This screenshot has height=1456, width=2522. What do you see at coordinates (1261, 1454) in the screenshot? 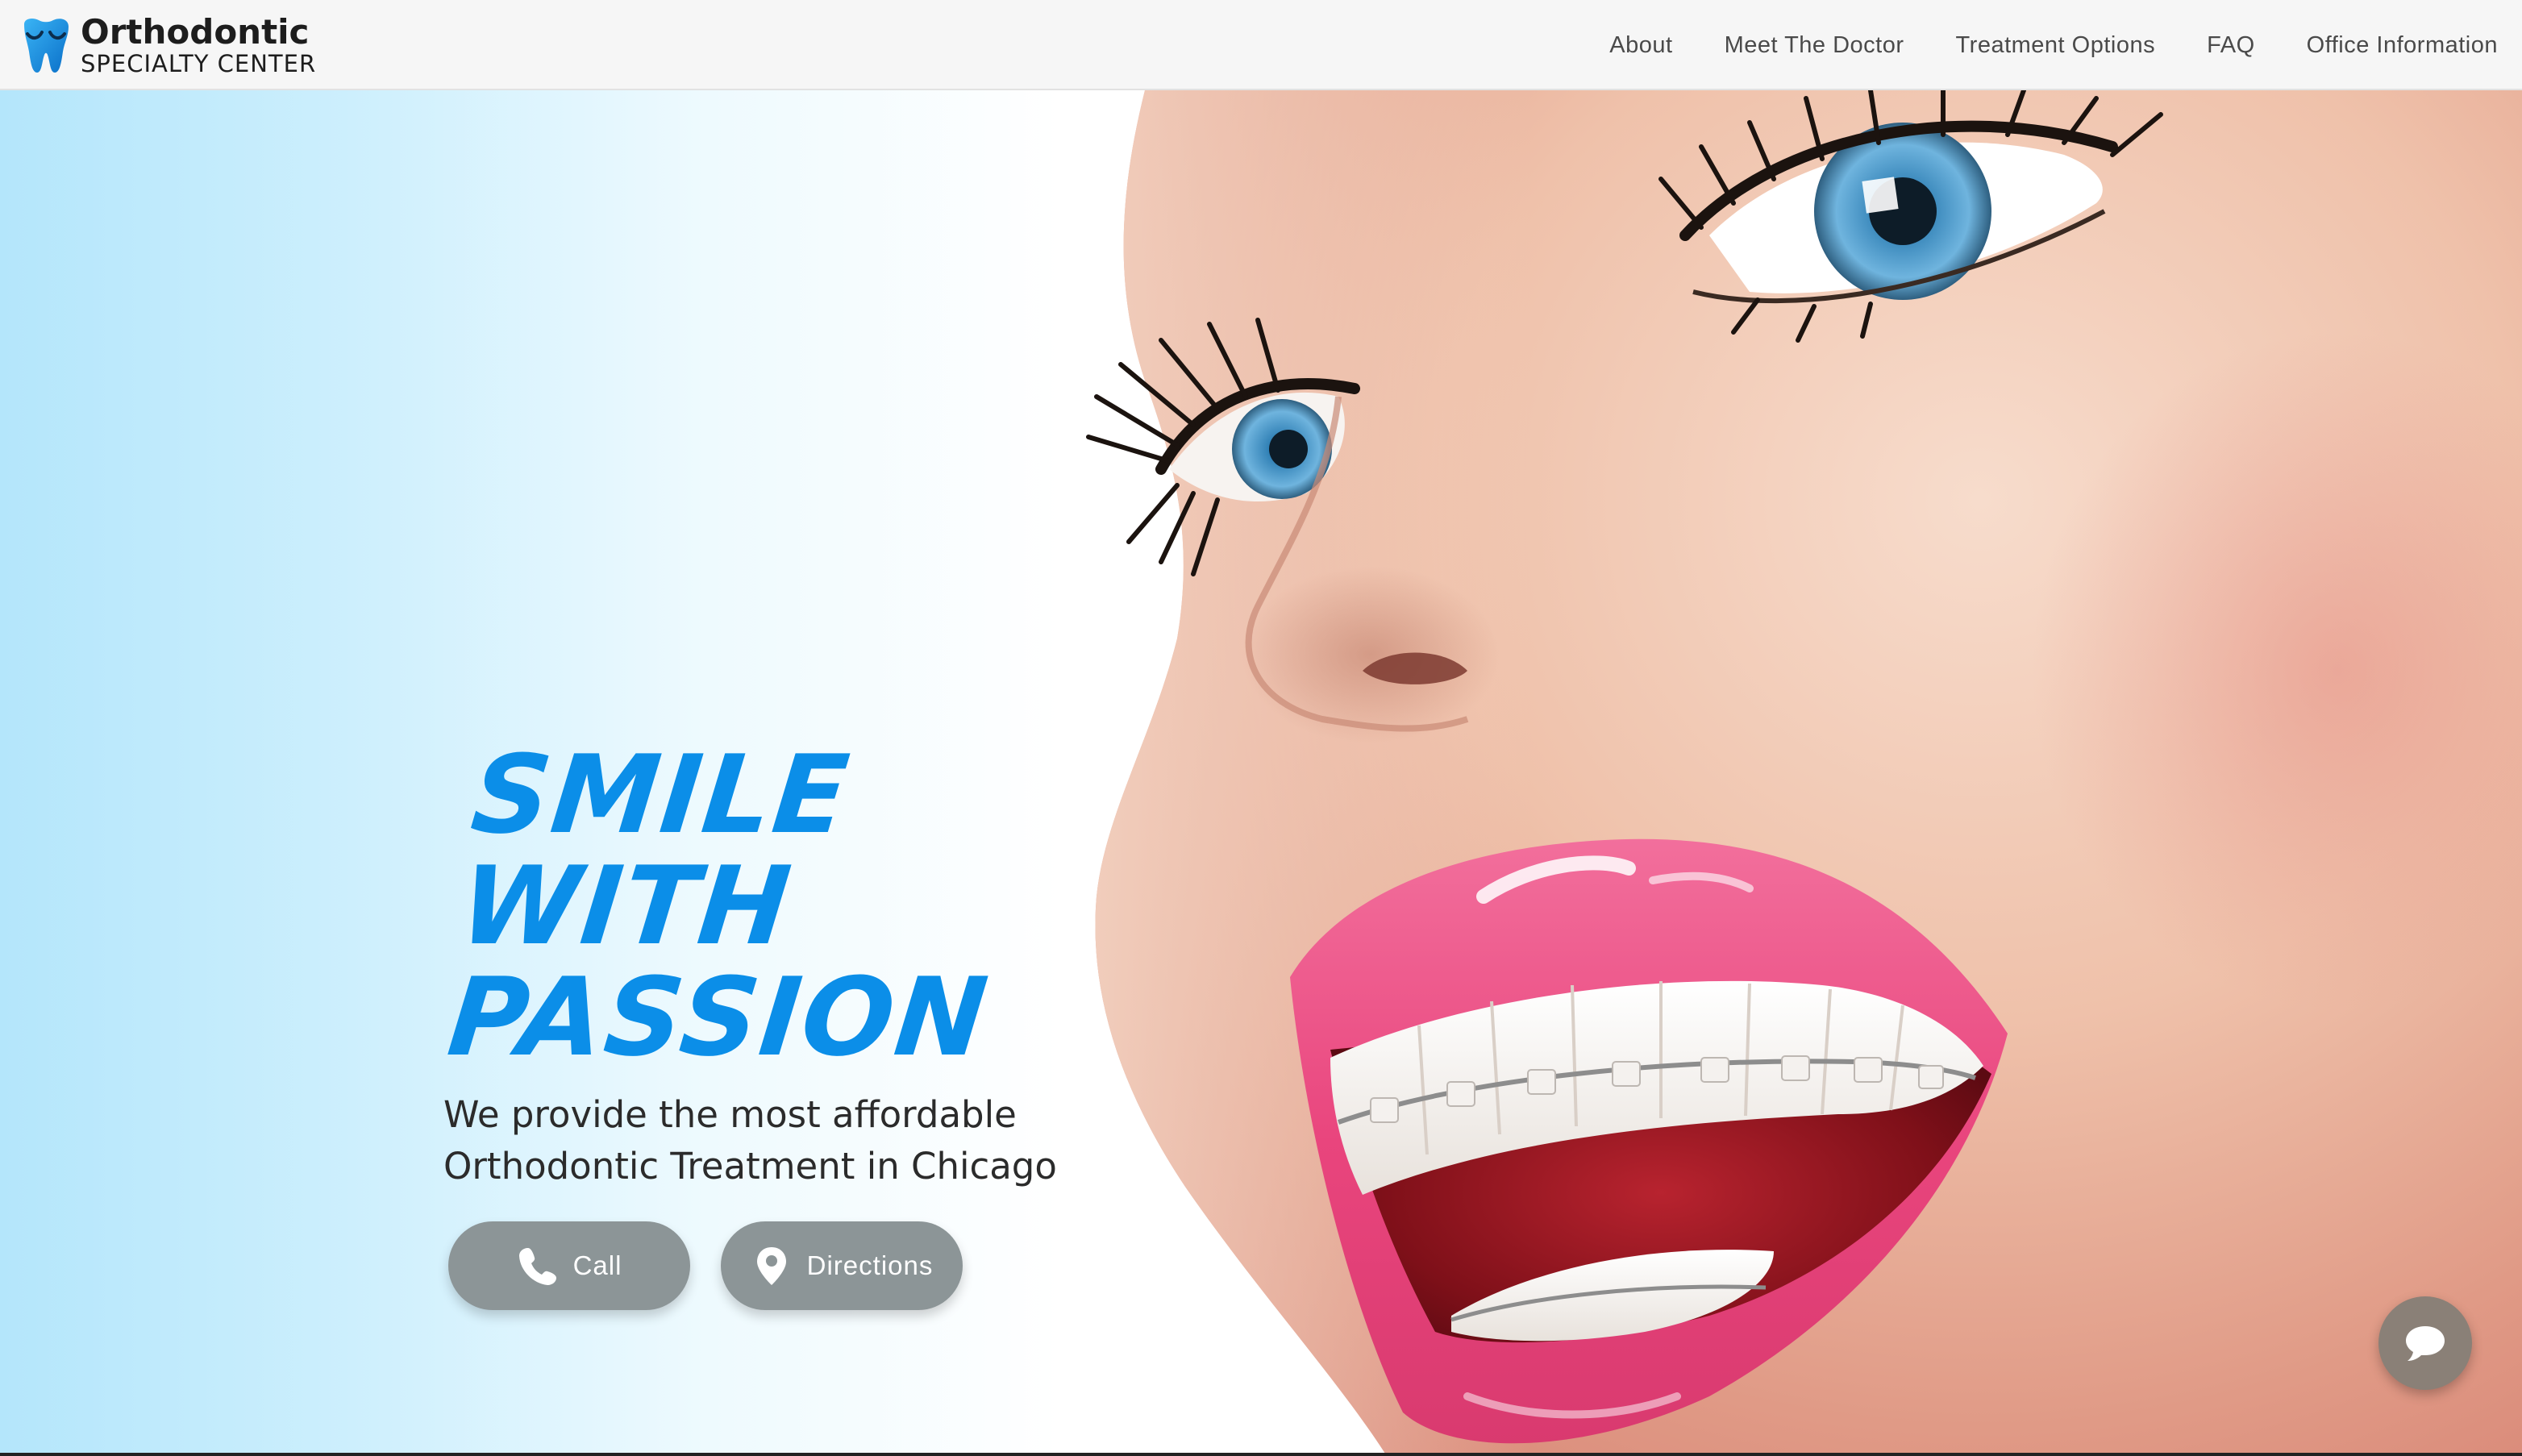
I see `bottom-border` at bounding box center [1261, 1454].